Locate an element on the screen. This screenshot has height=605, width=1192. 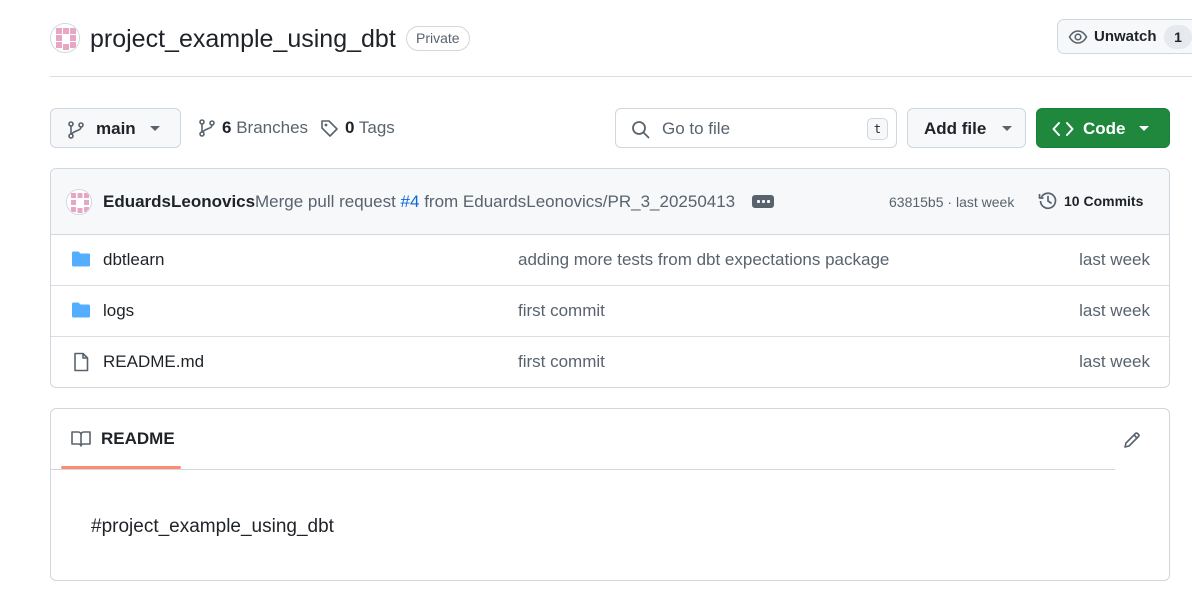
commit-time: last week is located at coordinates (985, 202).